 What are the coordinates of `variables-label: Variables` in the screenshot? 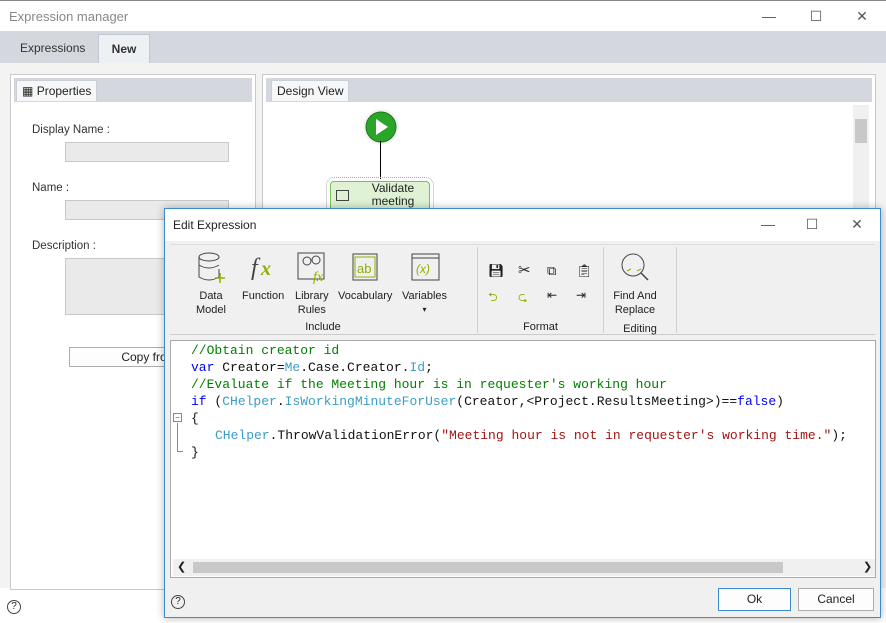 It's located at (425, 296).